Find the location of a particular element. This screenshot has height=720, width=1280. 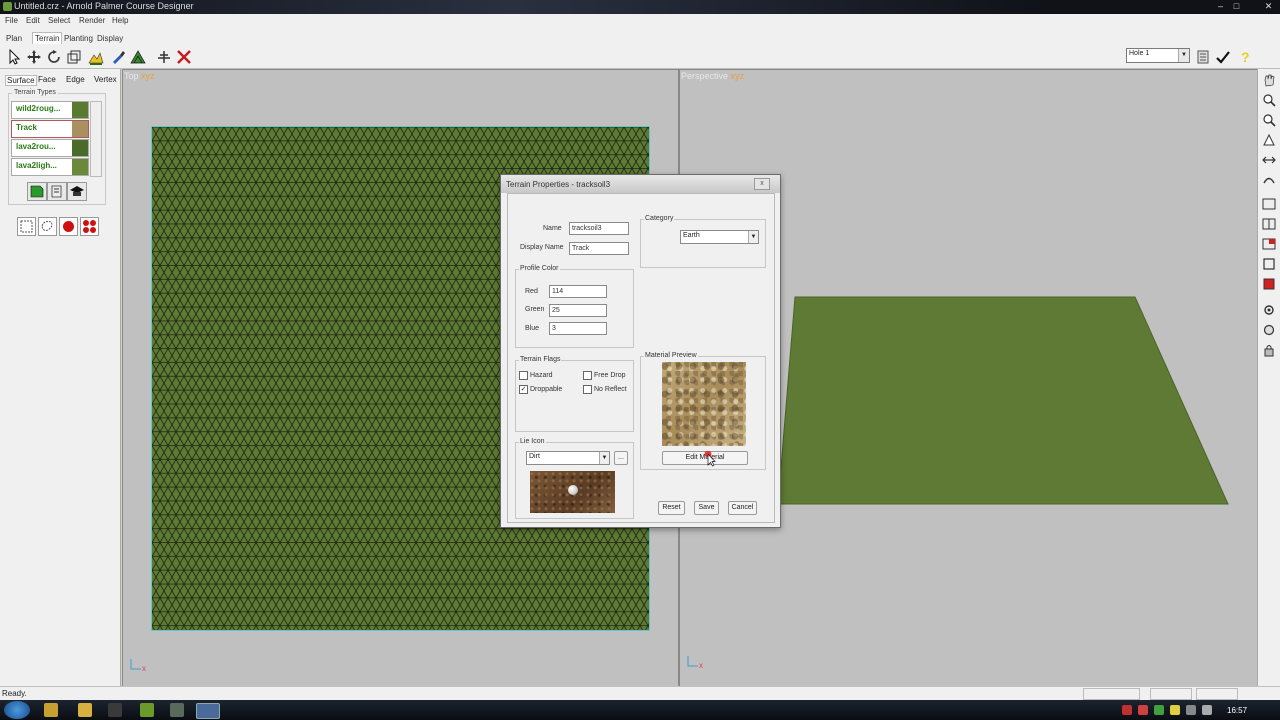

pan-hand-icon is located at coordinates (1269, 80).